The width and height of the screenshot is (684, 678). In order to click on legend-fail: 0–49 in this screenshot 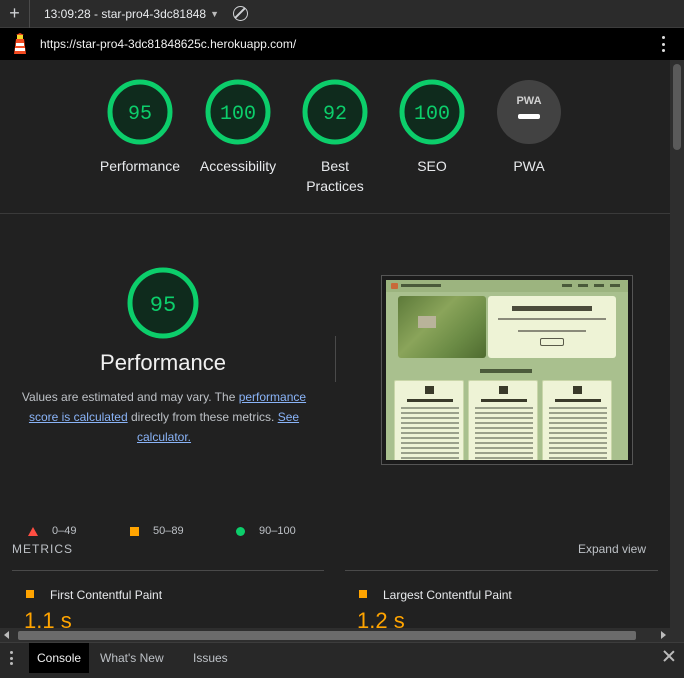, I will do `click(52, 531)`.